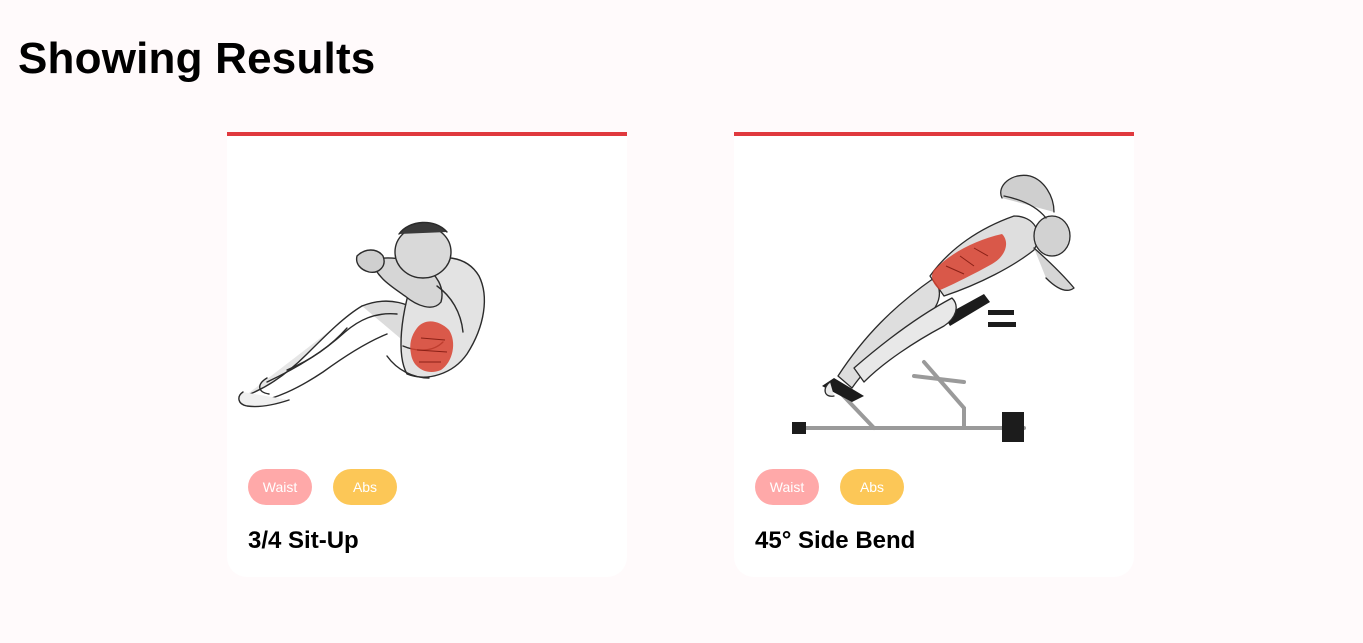  Describe the element at coordinates (303, 541) in the screenshot. I see `exercise-title: 3/4 Sit-Up` at that location.